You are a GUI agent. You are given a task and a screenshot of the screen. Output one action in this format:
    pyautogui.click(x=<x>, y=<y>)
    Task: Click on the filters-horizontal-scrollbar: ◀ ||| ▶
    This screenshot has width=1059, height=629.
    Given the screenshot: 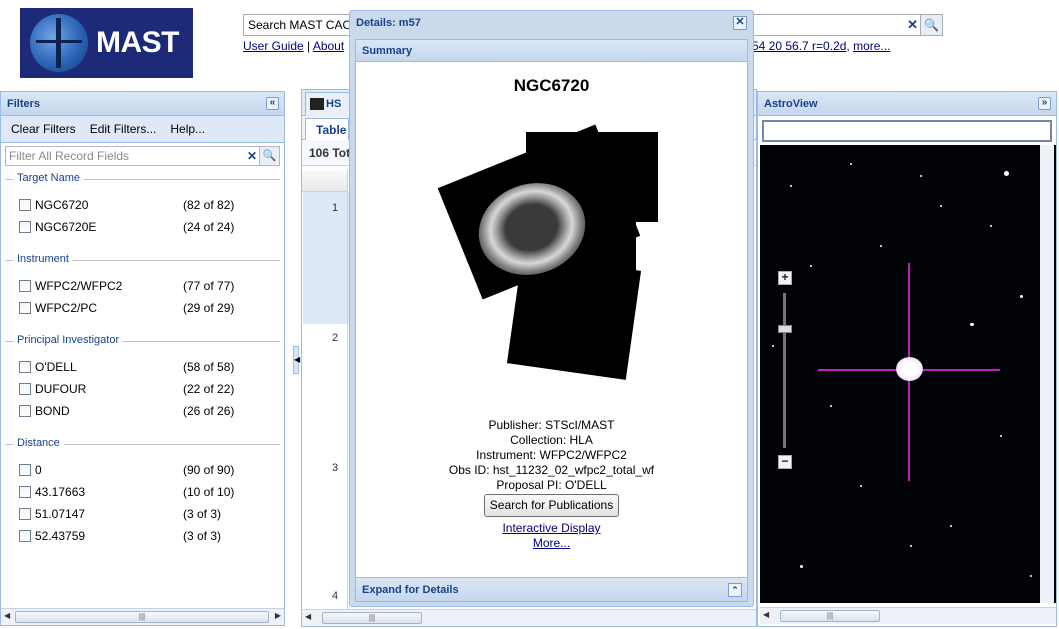 What is the action you would take?
    pyautogui.click(x=142, y=616)
    